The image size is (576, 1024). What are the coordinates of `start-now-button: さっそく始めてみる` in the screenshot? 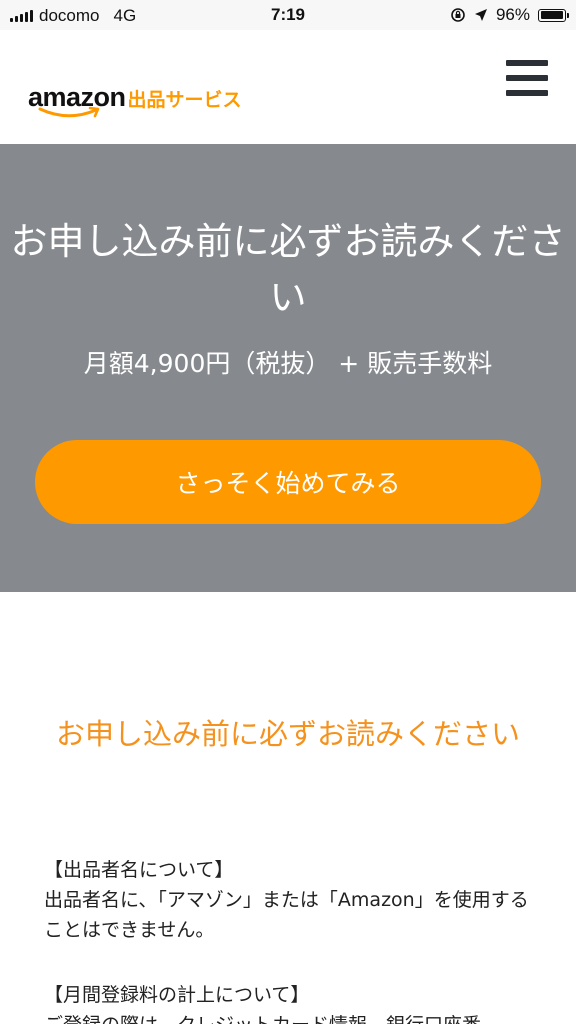 It's located at (288, 482).